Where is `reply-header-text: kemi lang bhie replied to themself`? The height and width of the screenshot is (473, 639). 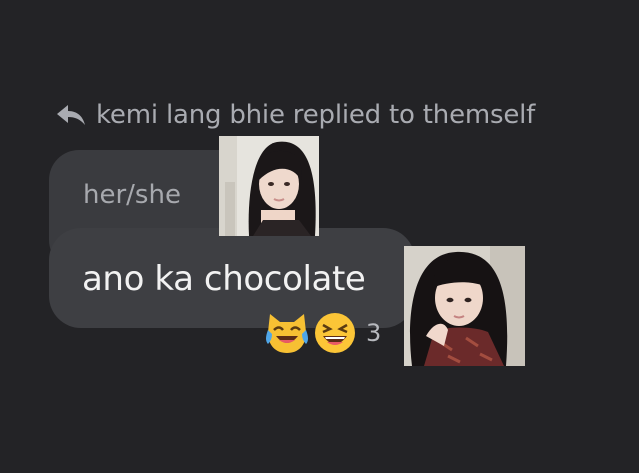 reply-header-text: kemi lang bhie replied to themself is located at coordinates (316, 115).